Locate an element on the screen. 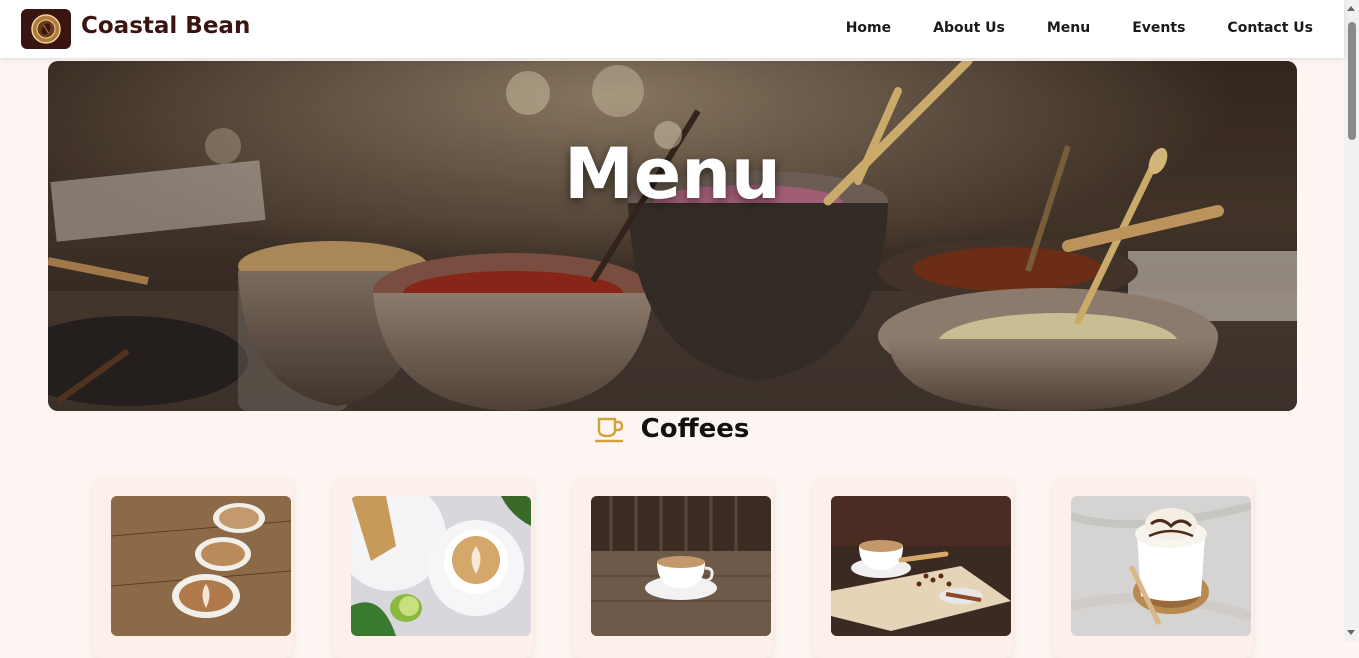 This screenshot has height=658, width=1359. coffee-on-wood-table-photo is located at coordinates (681, 566).